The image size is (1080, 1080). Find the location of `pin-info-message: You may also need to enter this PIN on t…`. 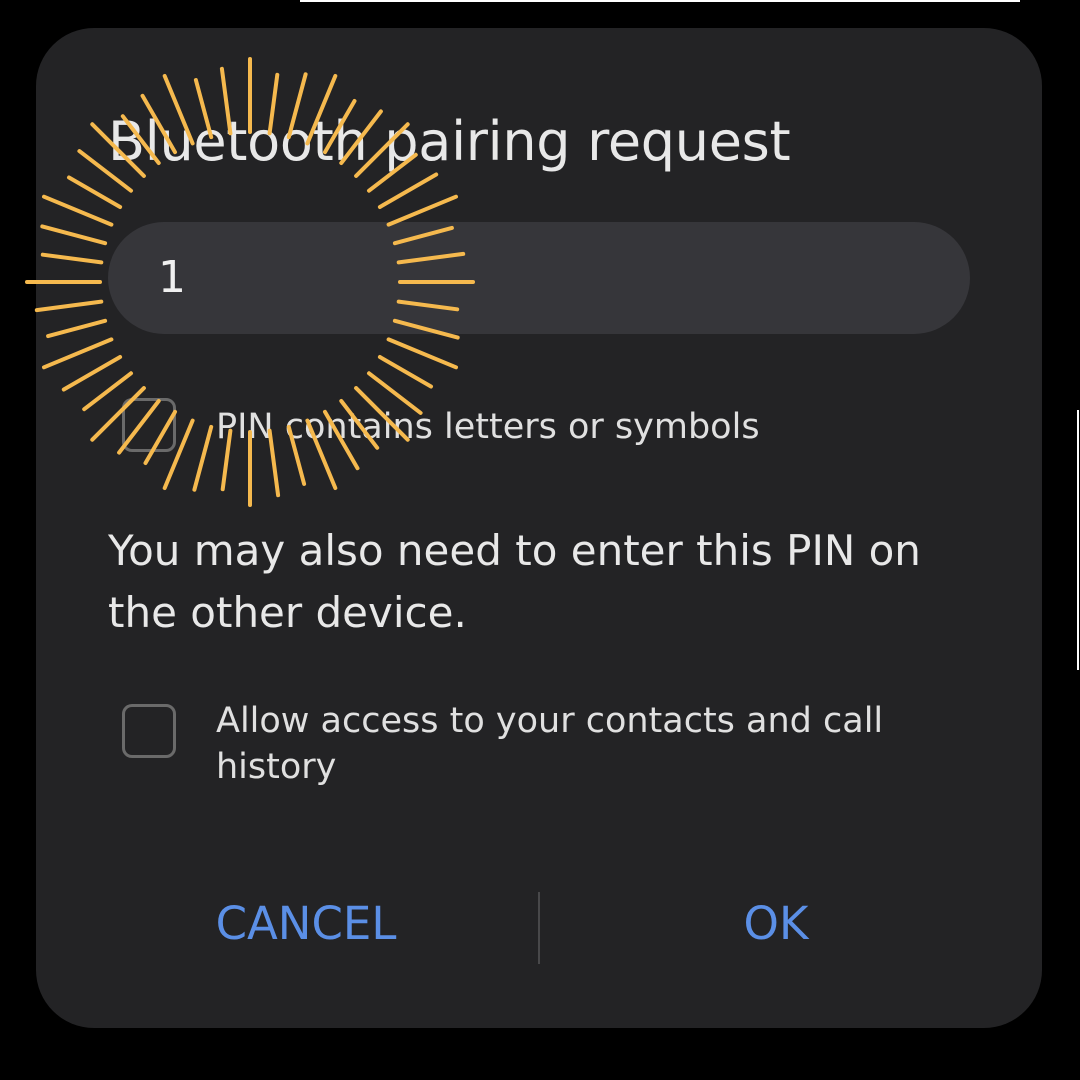

pin-info-message: You may also need to enter this PIN on t… is located at coordinates (514, 581).